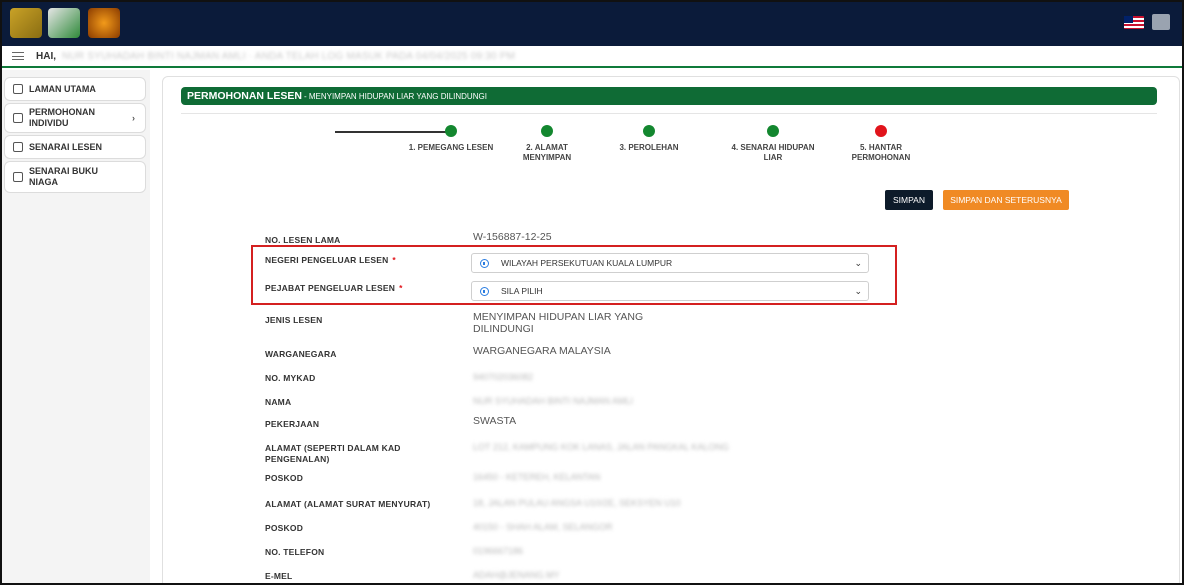  What do you see at coordinates (294, 320) in the screenshot?
I see `field-label: JENIS LESEN` at bounding box center [294, 320].